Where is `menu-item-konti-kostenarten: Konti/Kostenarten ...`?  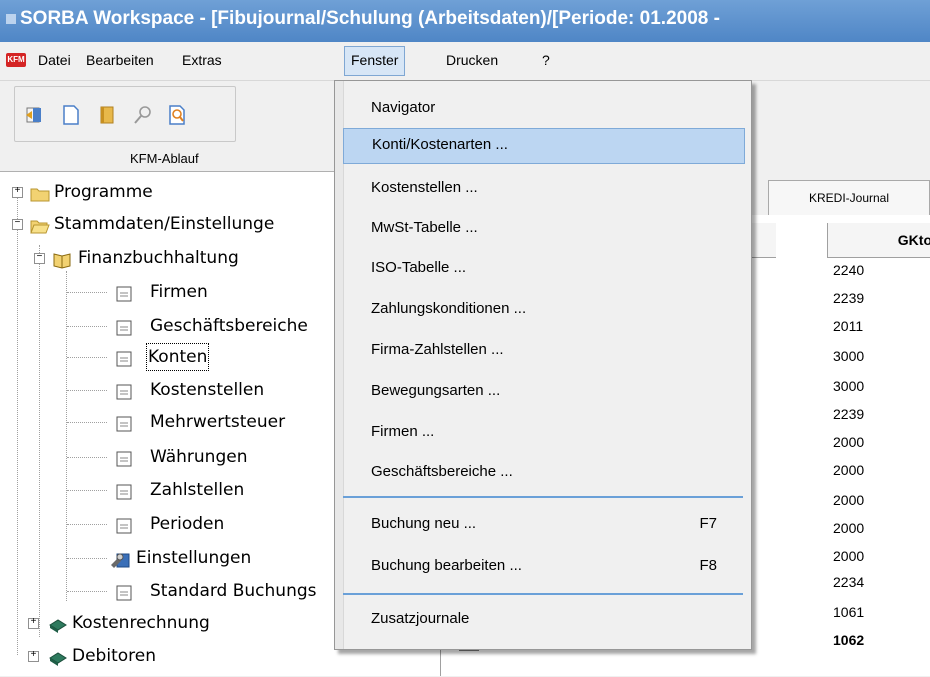
menu-item-konti-kostenarten: Konti/Kostenarten ... is located at coordinates (544, 146).